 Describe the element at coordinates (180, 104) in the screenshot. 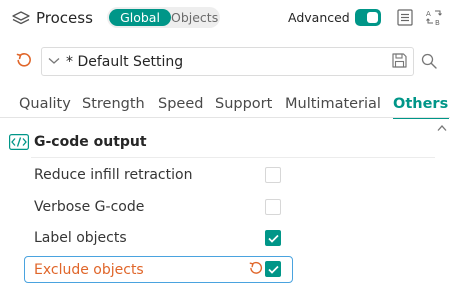

I see `tab-speed: Speed` at that location.